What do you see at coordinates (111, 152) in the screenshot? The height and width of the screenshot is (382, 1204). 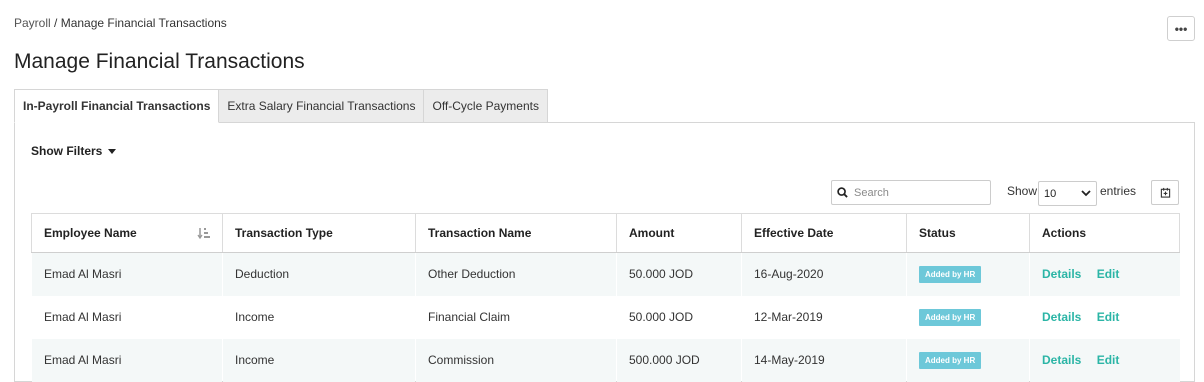 I see `caret-down-icon` at bounding box center [111, 152].